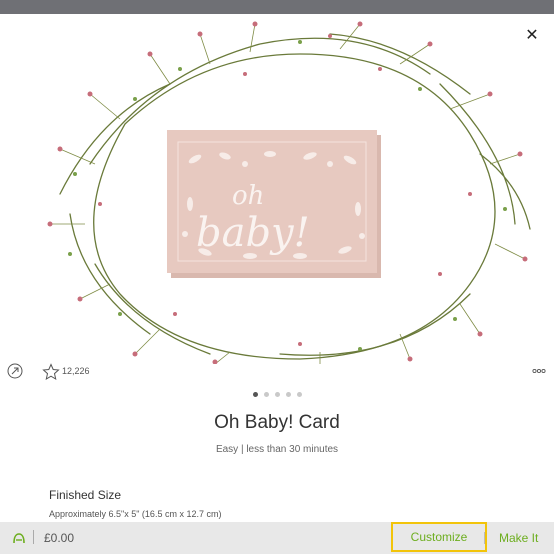 The height and width of the screenshot is (554, 554). Describe the element at coordinates (518, 538) in the screenshot. I see `make-it-button: Make It` at that location.